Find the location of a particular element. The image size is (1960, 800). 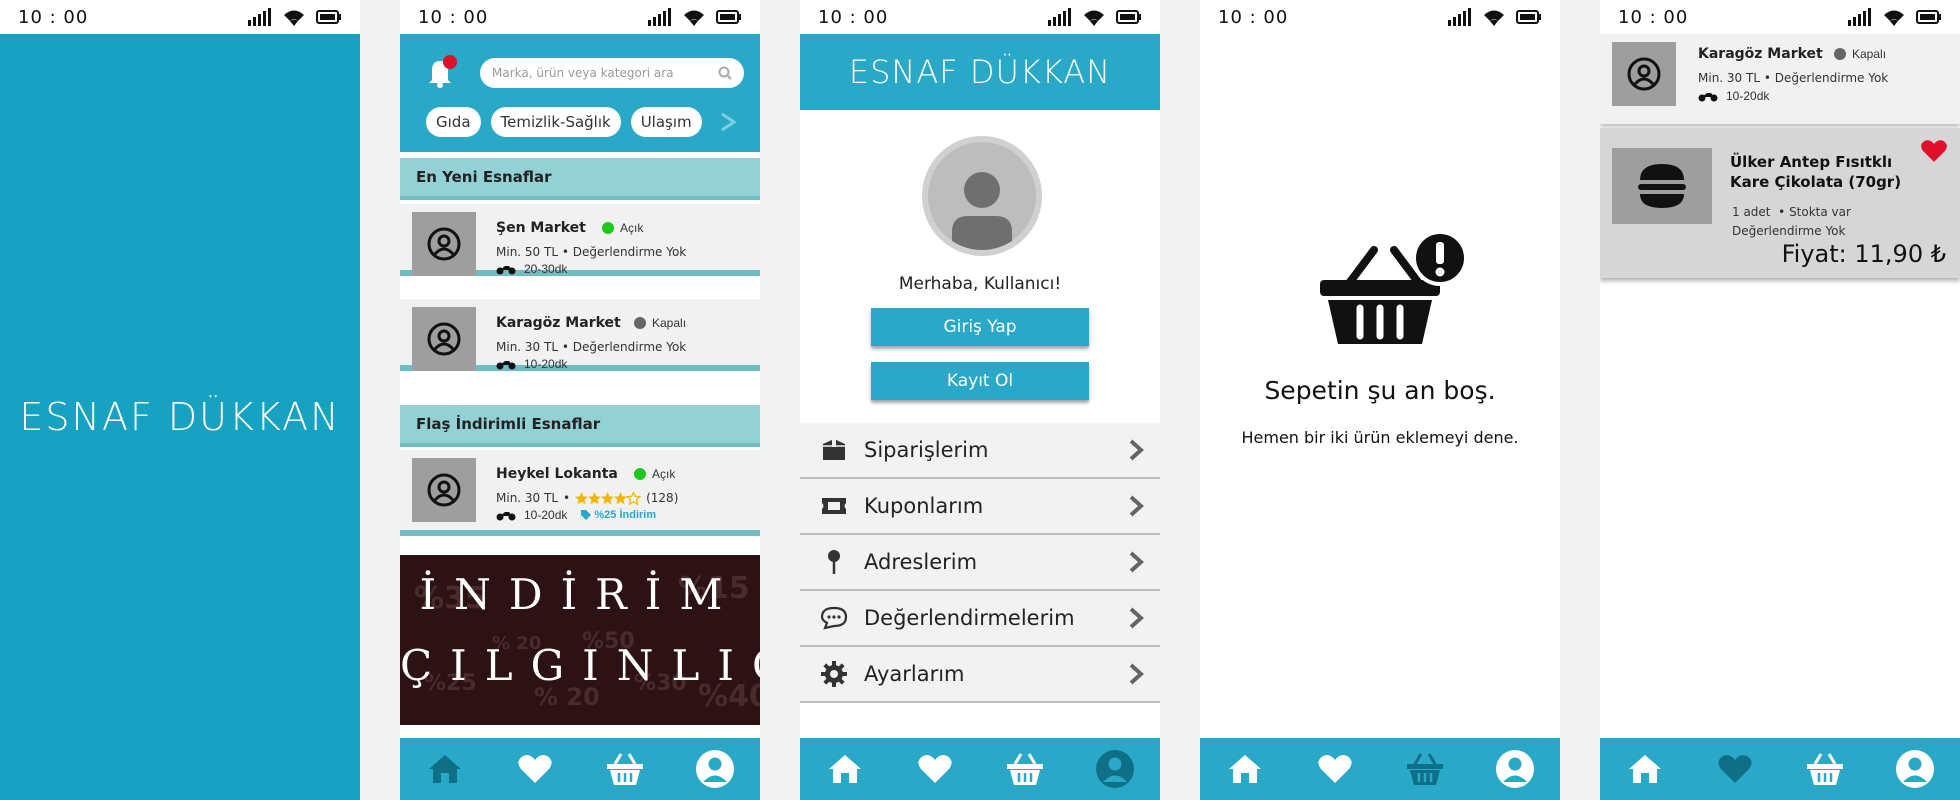

menu-item-addresses: Adreslerim is located at coordinates (980, 563).